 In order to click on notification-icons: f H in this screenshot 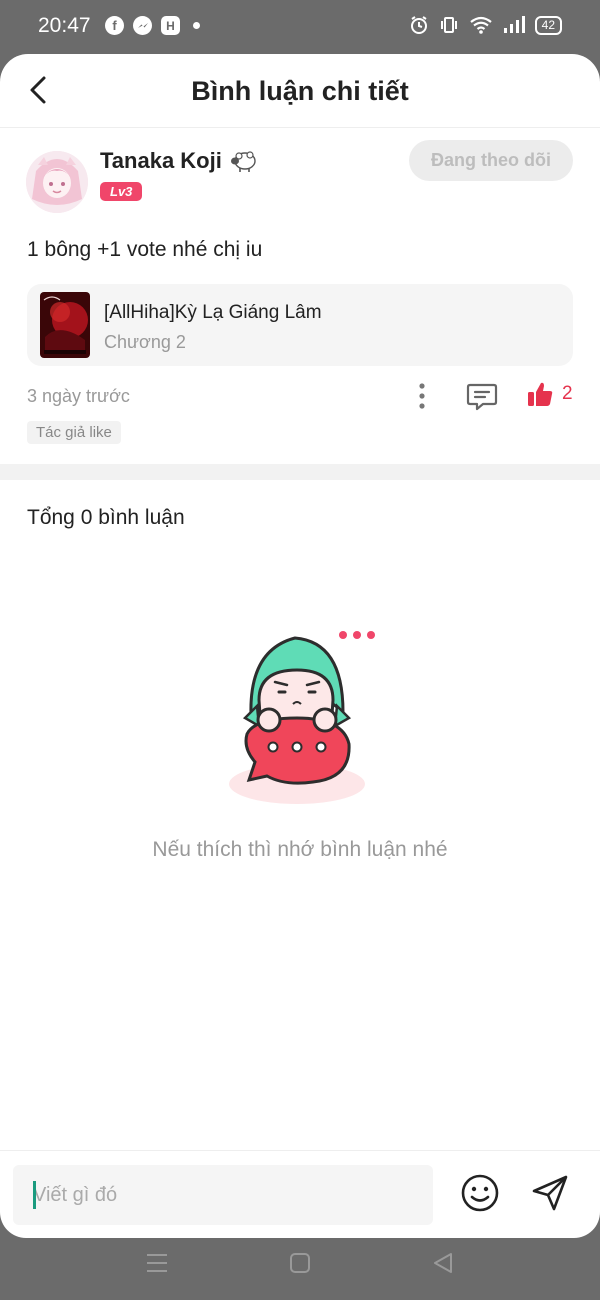, I will do `click(152, 25)`.